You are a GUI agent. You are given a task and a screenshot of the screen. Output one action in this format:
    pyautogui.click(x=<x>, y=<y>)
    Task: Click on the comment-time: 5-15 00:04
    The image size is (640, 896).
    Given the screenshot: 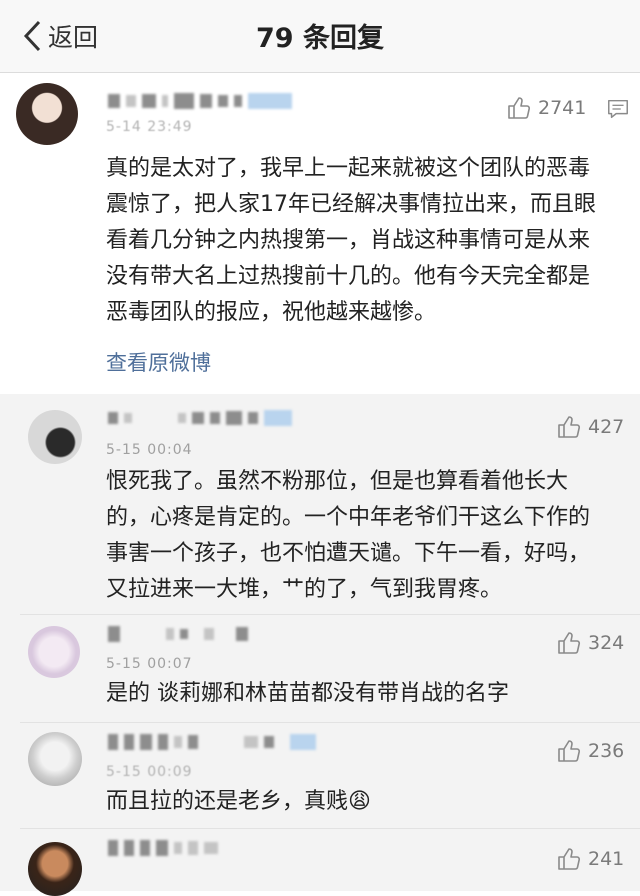 What is the action you would take?
    pyautogui.click(x=149, y=450)
    